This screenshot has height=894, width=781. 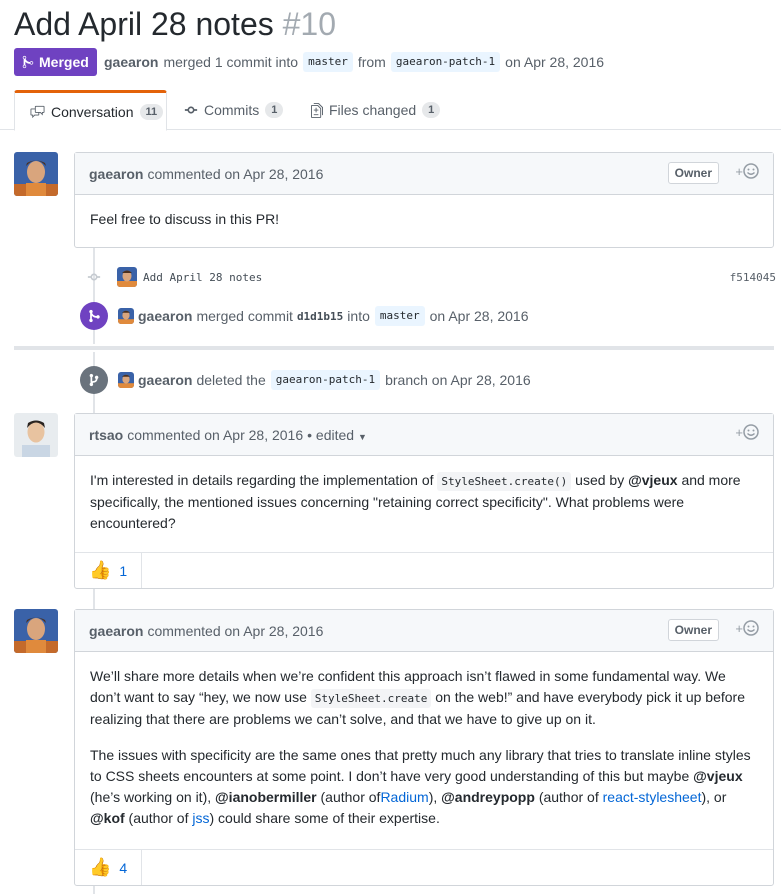 I want to click on edited-dropdown: • edited ▼, so click(x=337, y=435).